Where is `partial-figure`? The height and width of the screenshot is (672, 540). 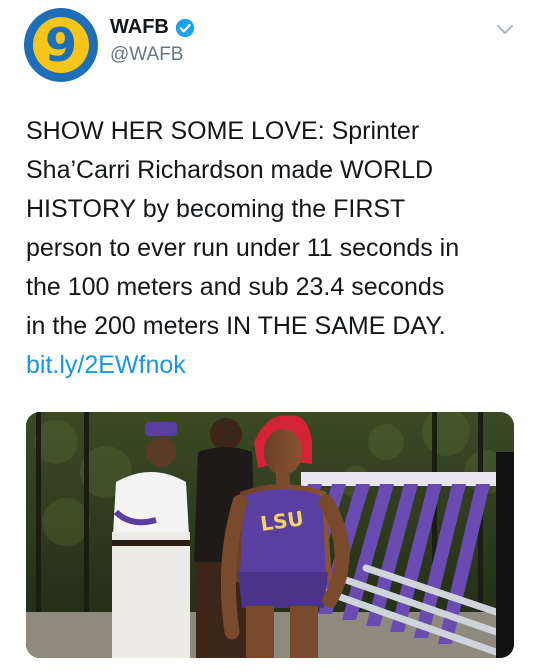
partial-figure is located at coordinates (505, 555).